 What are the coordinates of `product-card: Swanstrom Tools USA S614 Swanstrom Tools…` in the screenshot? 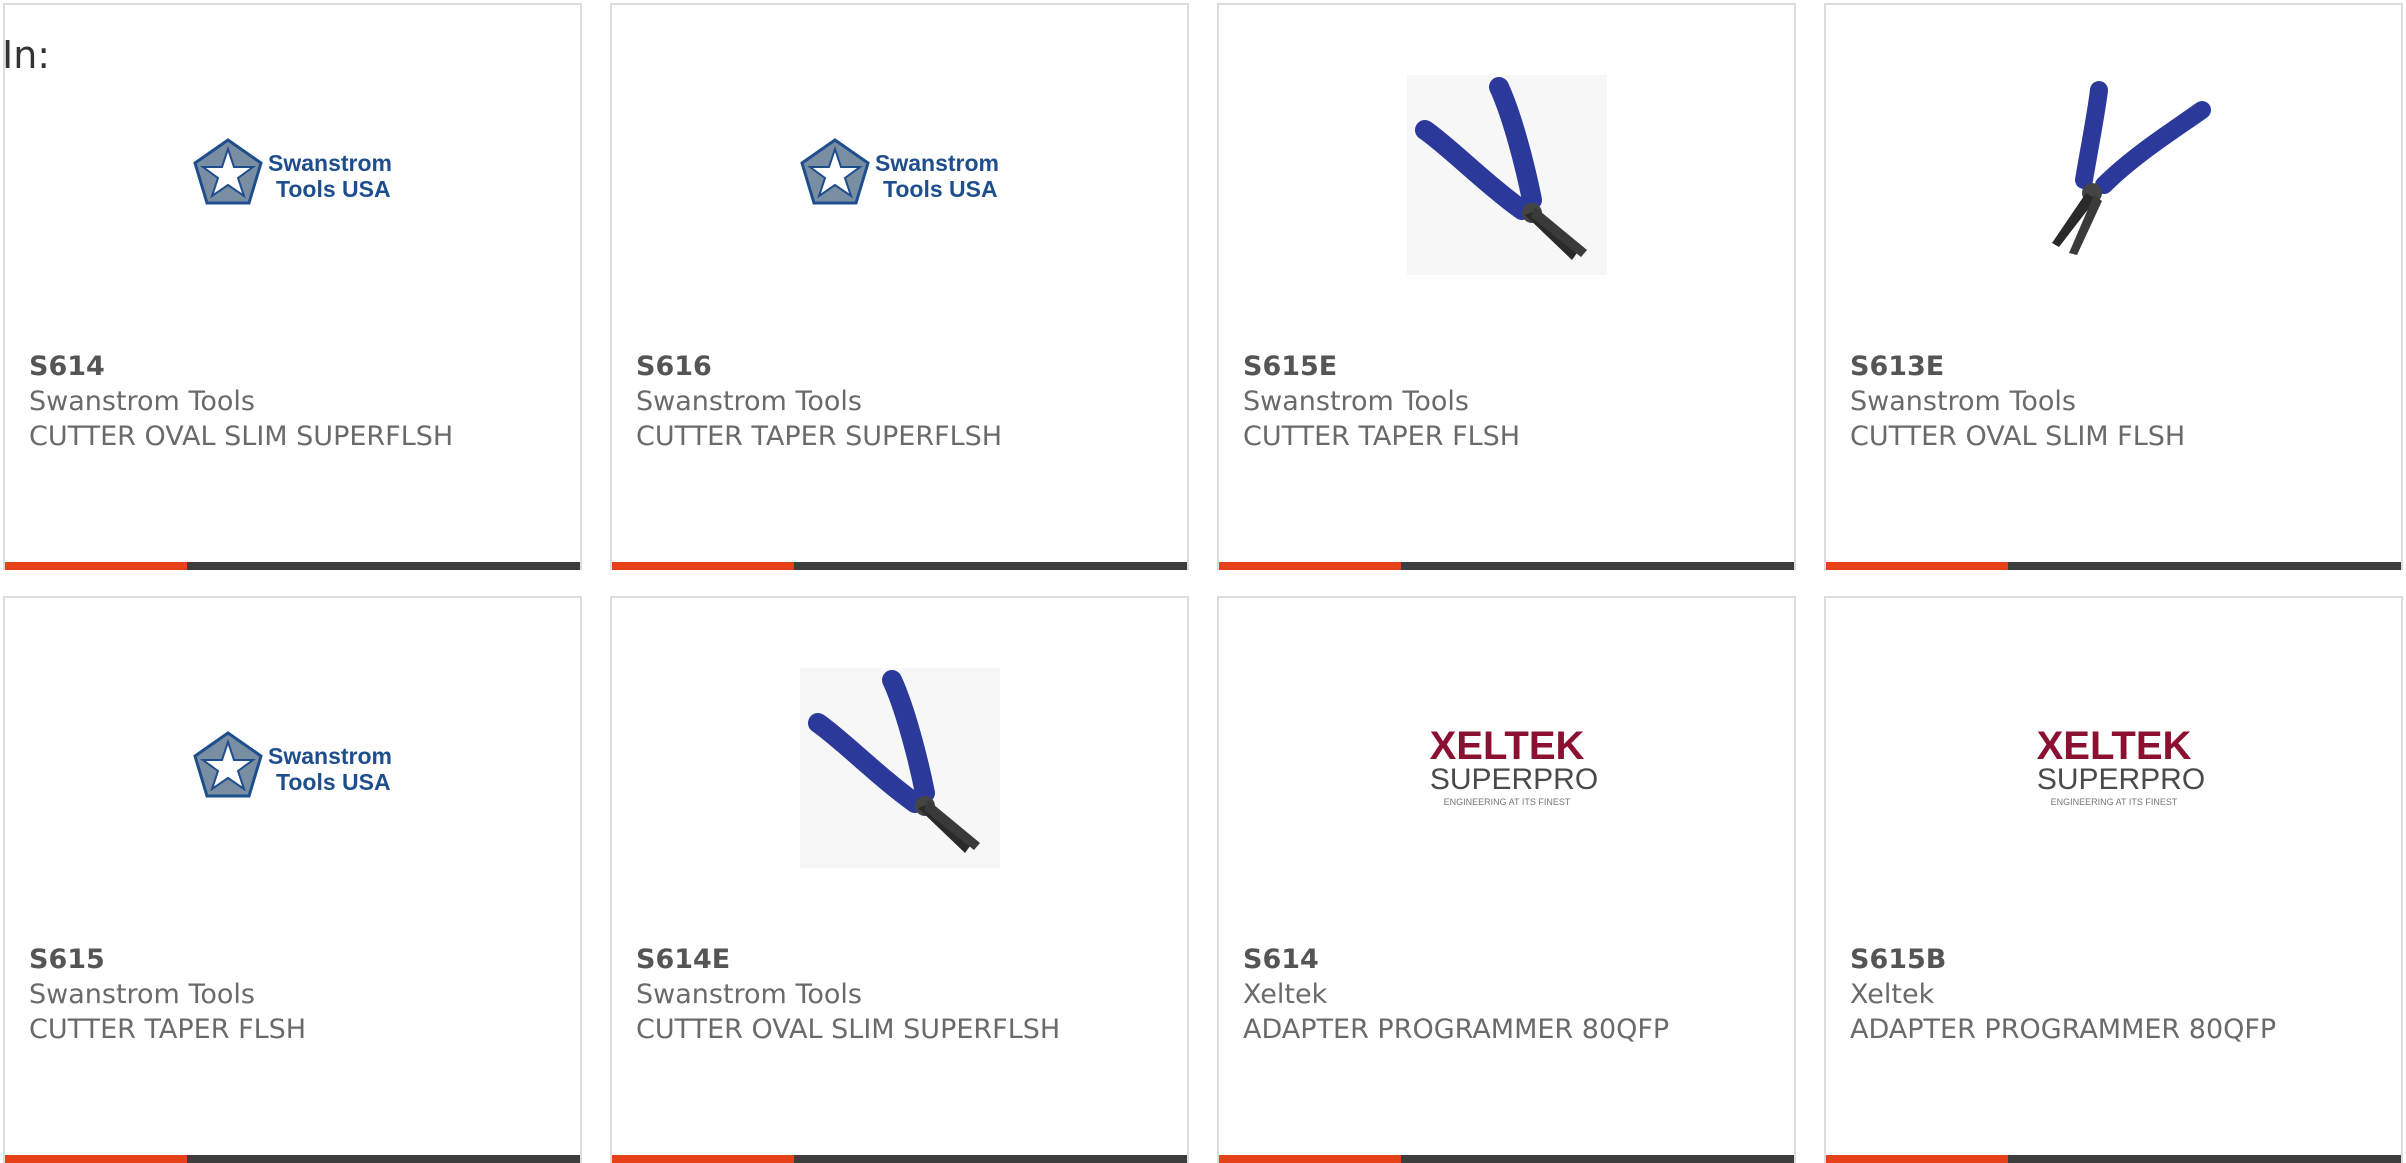 It's located at (292, 286).